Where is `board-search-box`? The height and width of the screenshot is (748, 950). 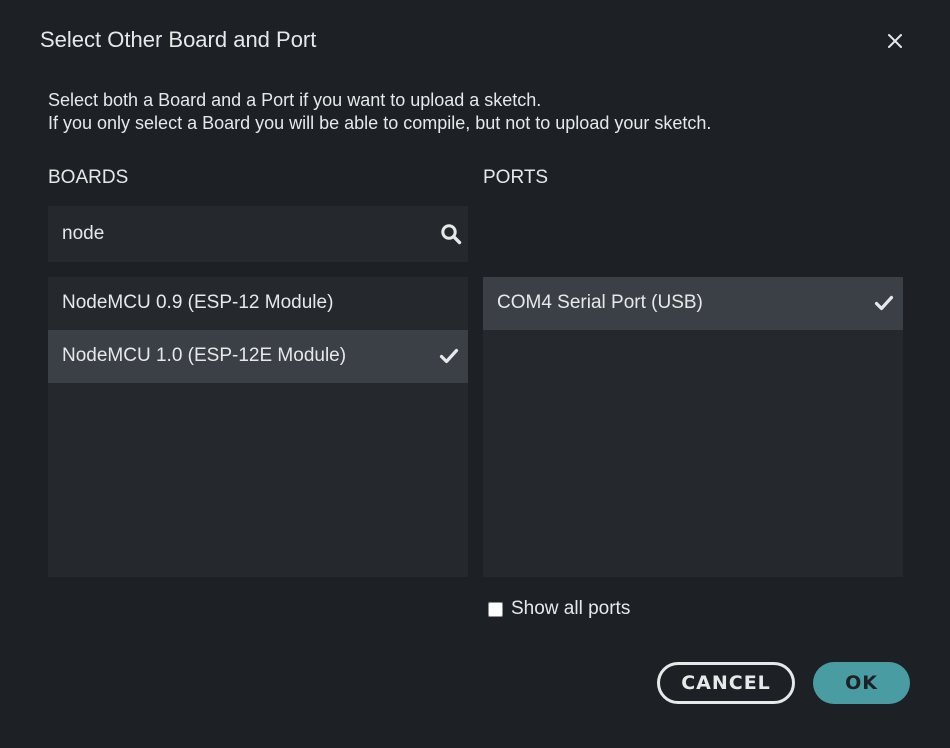
board-search-box is located at coordinates (258, 234).